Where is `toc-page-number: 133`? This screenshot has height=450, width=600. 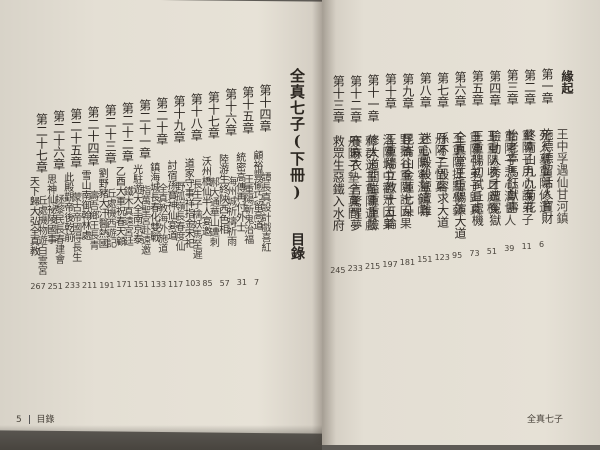
toc-page-number: 133 is located at coordinates (158, 284).